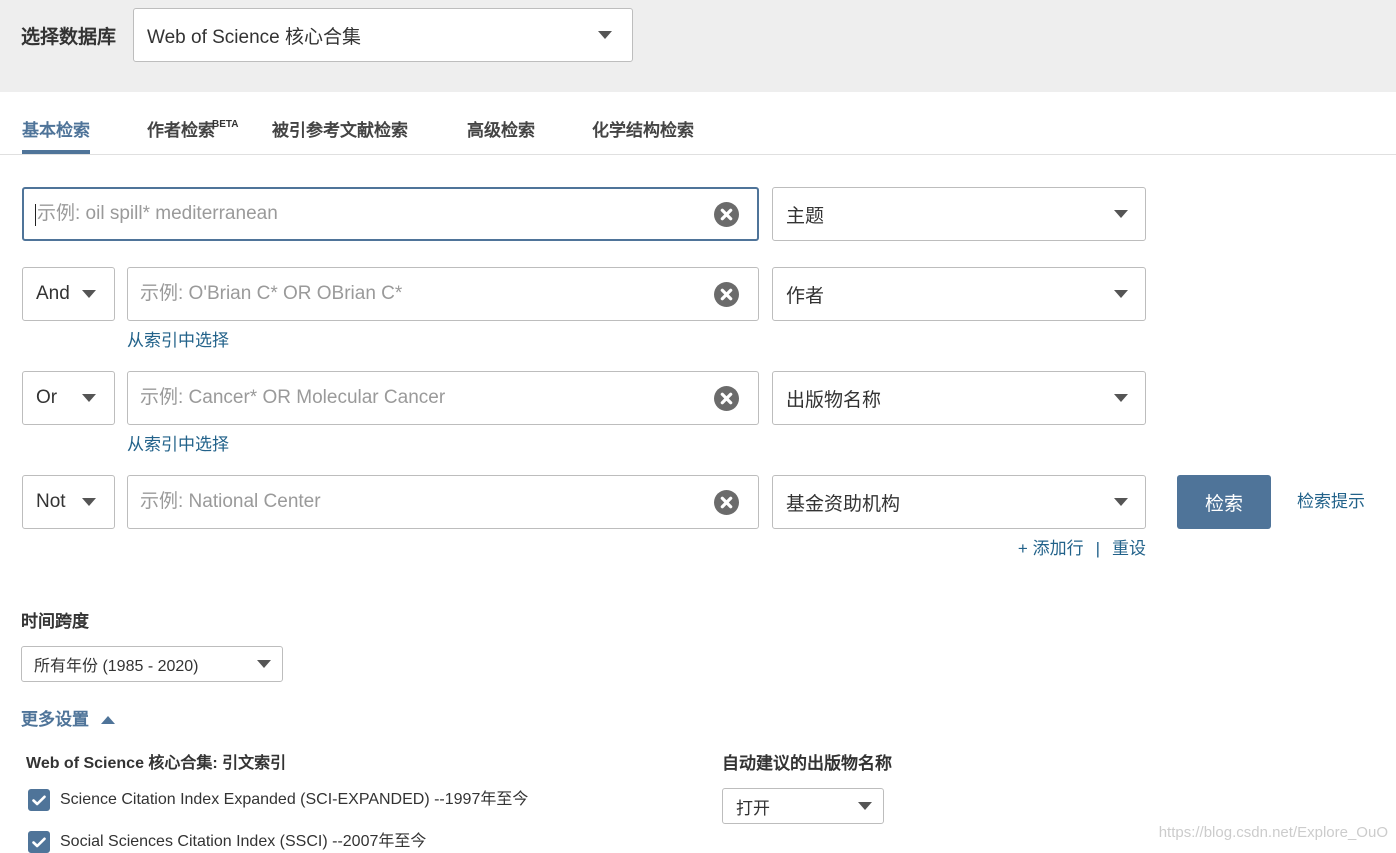  What do you see at coordinates (35, 215) in the screenshot?
I see `text-caret` at bounding box center [35, 215].